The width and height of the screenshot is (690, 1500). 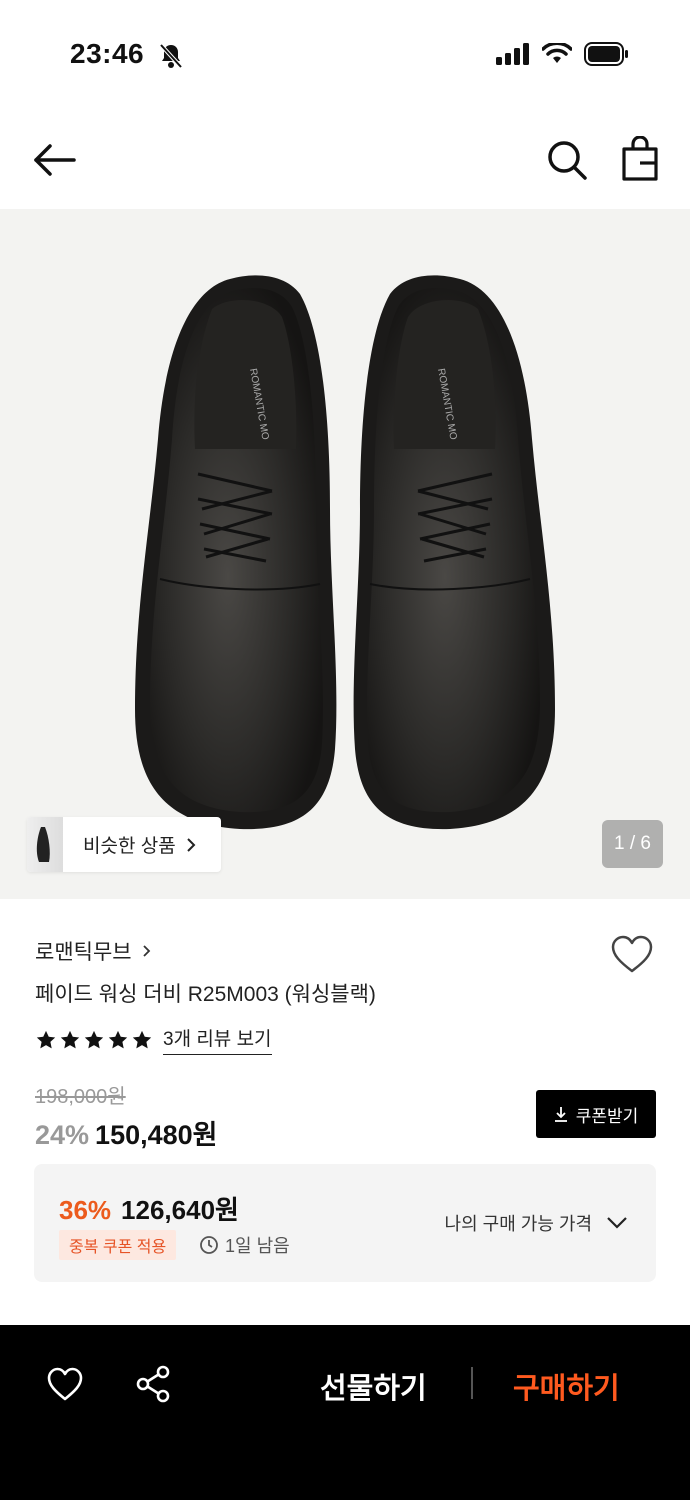 What do you see at coordinates (345, 1412) in the screenshot?
I see `bottom-action-bar: 선물하기 구매하기` at bounding box center [345, 1412].